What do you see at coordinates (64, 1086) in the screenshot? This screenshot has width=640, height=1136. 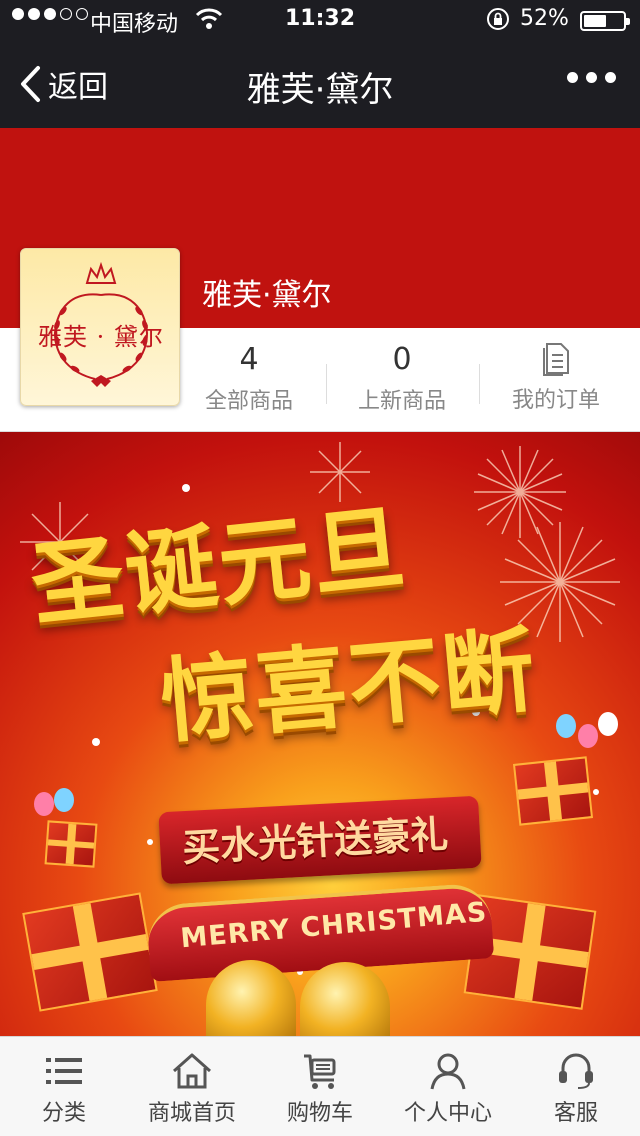 I see `tab-category: 分类` at bounding box center [64, 1086].